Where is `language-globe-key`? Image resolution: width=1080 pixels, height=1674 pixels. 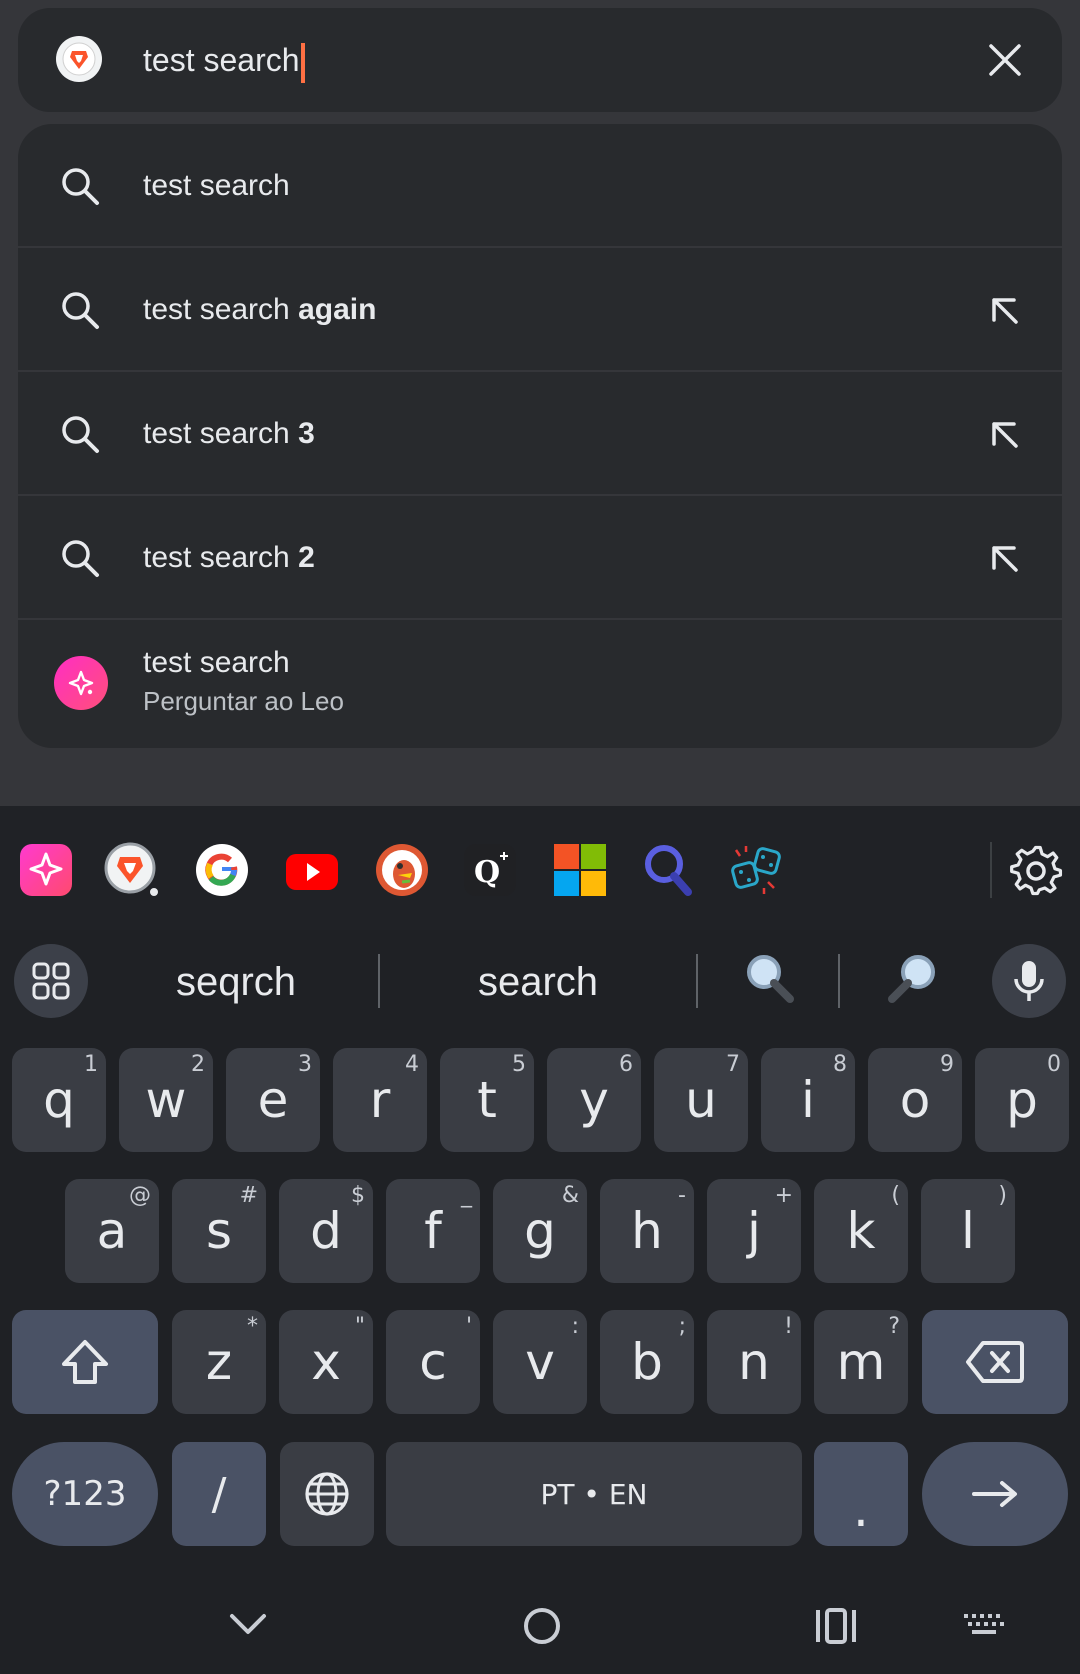
language-globe-key is located at coordinates (327, 1494).